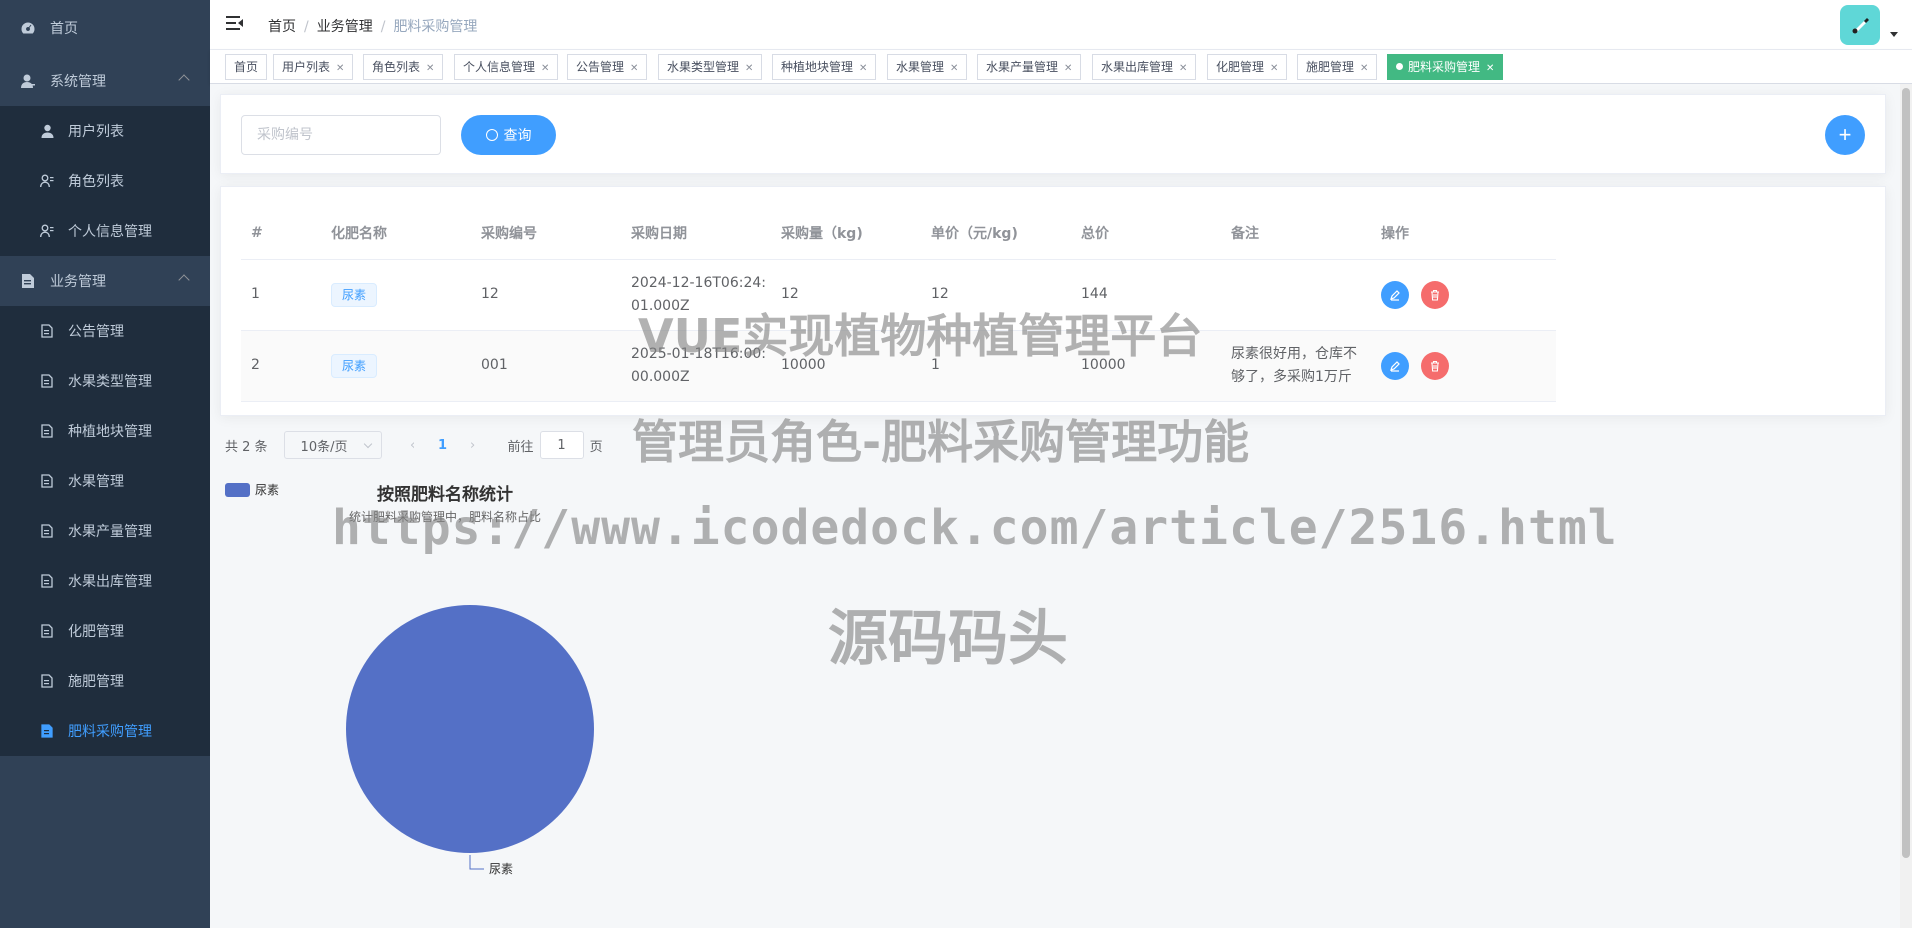 The width and height of the screenshot is (1912, 928). I want to click on sidebar-item-label: 角色列表, so click(96, 182).